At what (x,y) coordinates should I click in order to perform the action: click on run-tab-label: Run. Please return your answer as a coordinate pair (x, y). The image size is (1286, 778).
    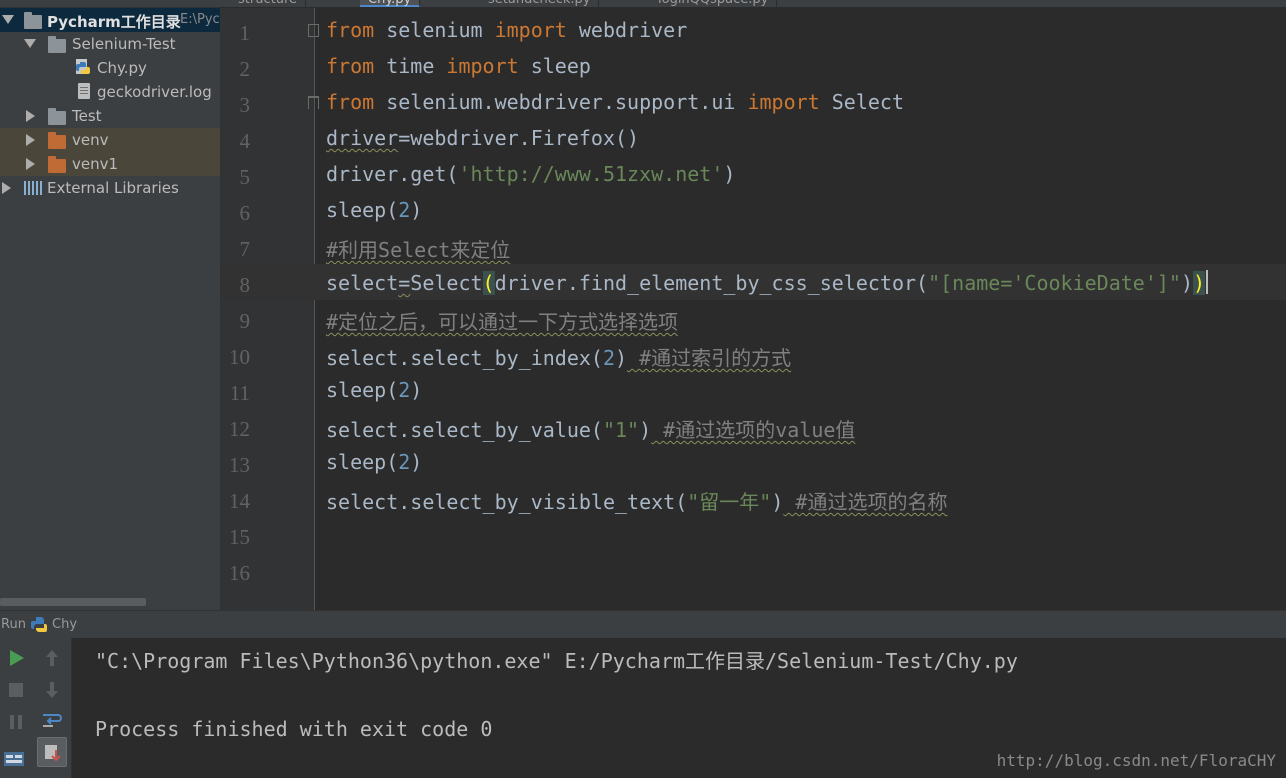
    Looking at the image, I should click on (13, 624).